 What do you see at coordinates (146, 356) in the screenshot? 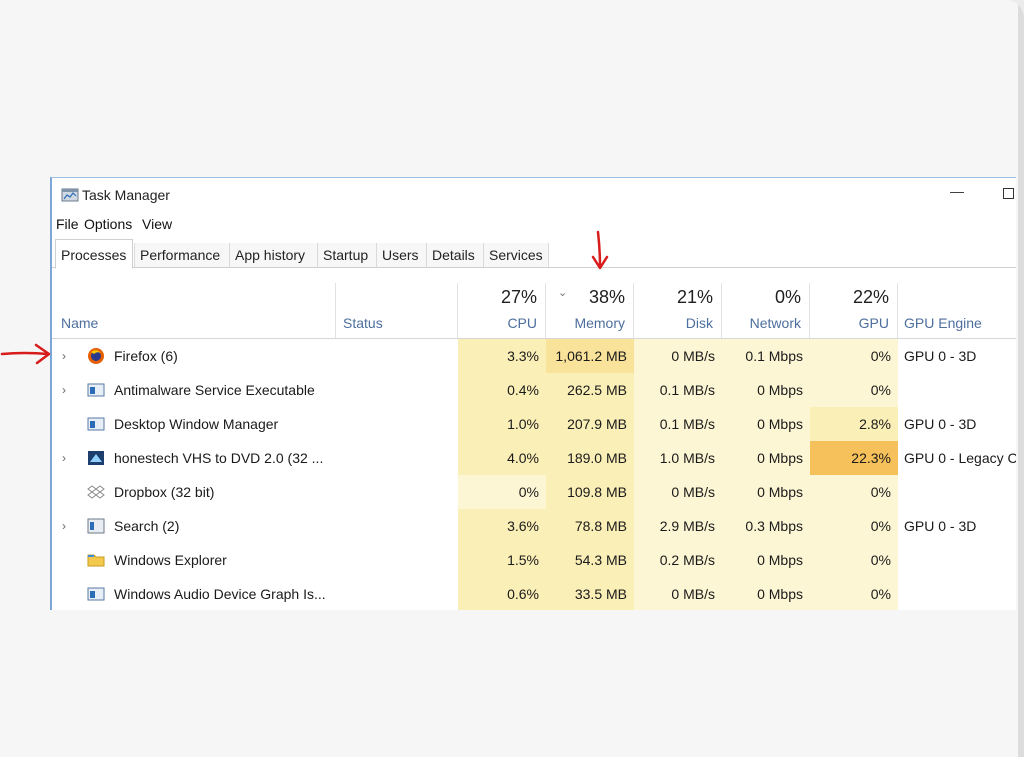
I see `process-name: Firefox (6)` at bounding box center [146, 356].